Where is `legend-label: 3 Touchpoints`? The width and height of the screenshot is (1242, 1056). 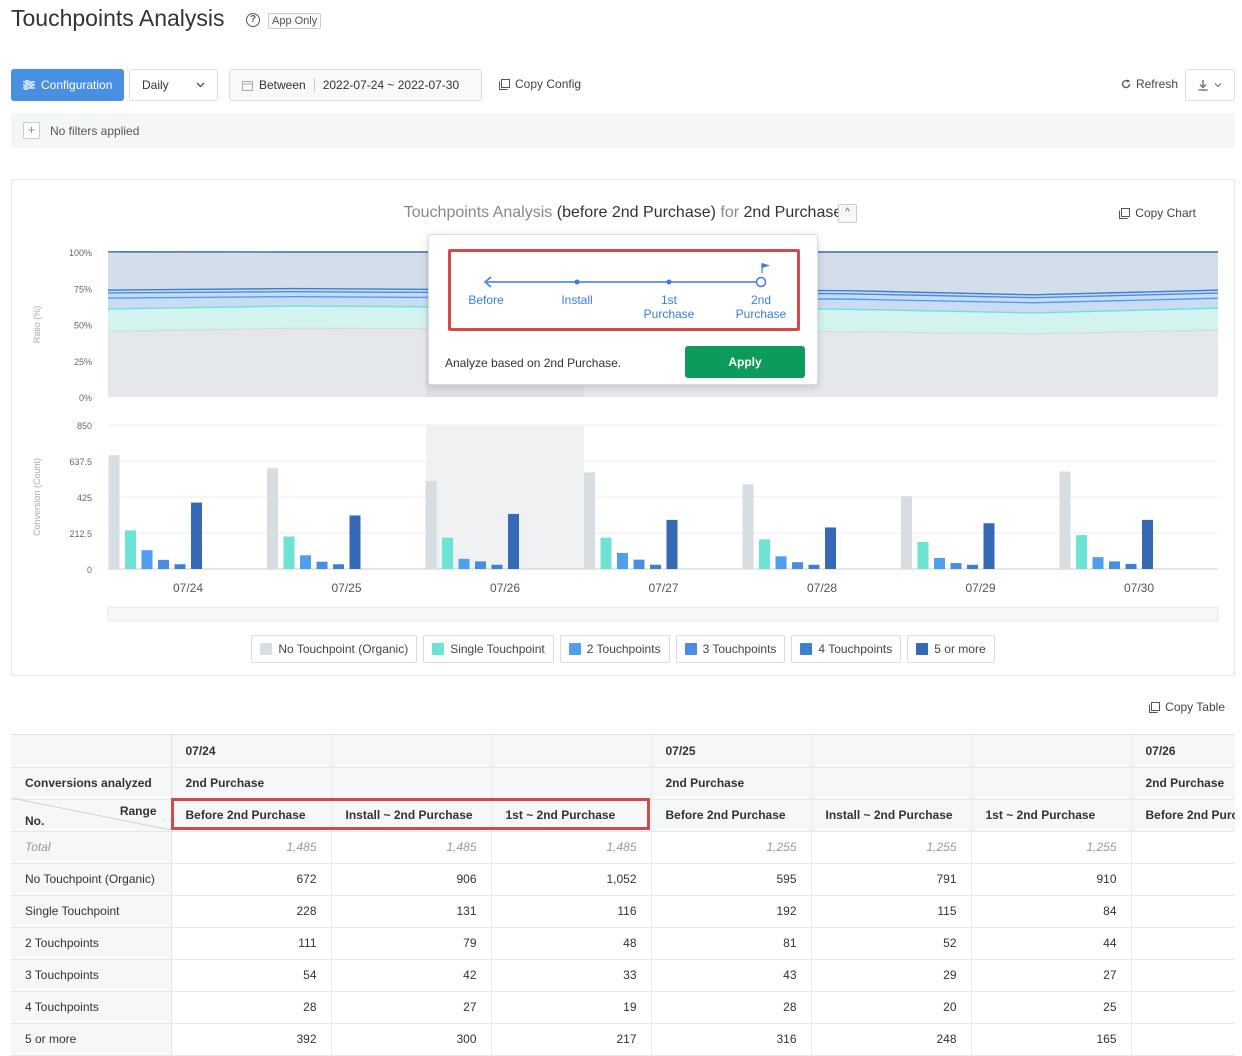 legend-label: 3 Touchpoints is located at coordinates (739, 649).